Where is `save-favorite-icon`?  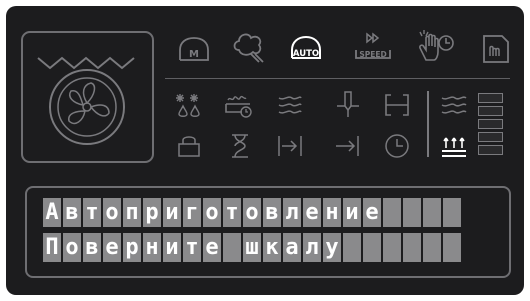 save-favorite-icon is located at coordinates (496, 50).